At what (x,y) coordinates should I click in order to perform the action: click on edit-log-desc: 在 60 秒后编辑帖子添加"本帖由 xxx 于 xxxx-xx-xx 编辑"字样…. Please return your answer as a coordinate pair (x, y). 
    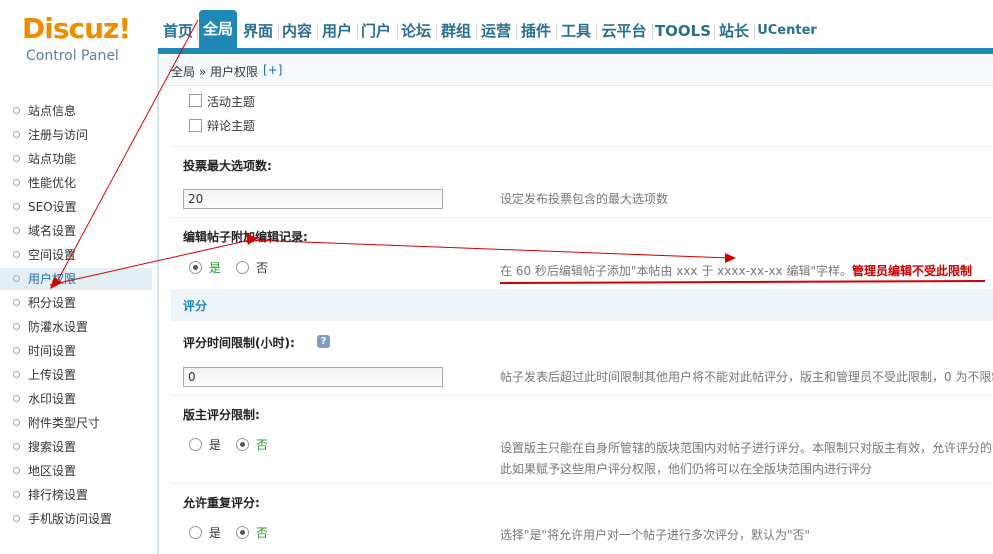
    Looking at the image, I should click on (736, 270).